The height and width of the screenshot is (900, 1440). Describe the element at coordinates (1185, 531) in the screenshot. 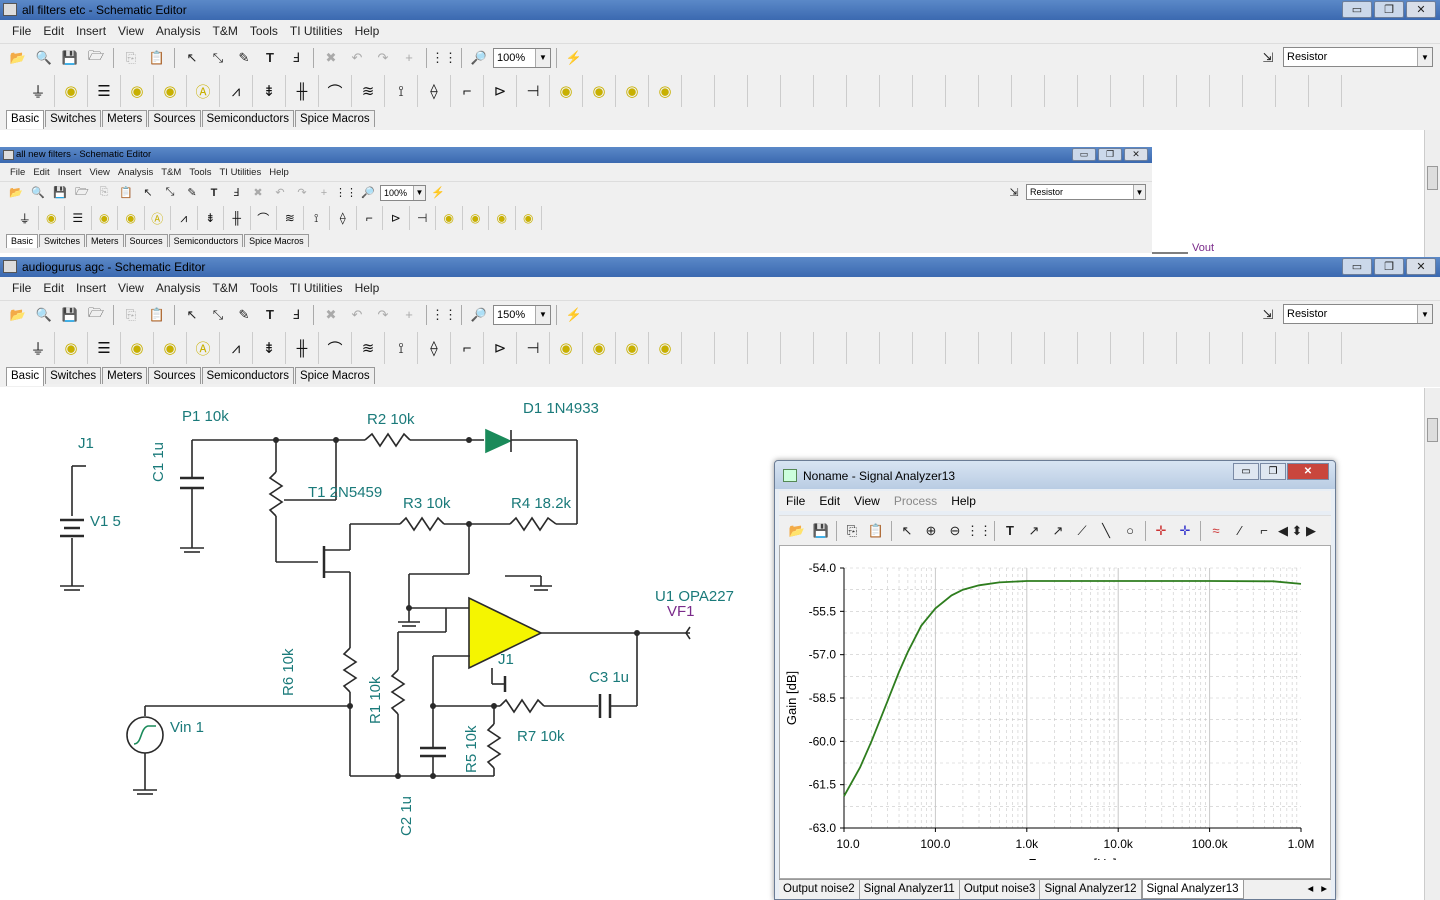

I see `cursor-b-icon: ✛` at that location.